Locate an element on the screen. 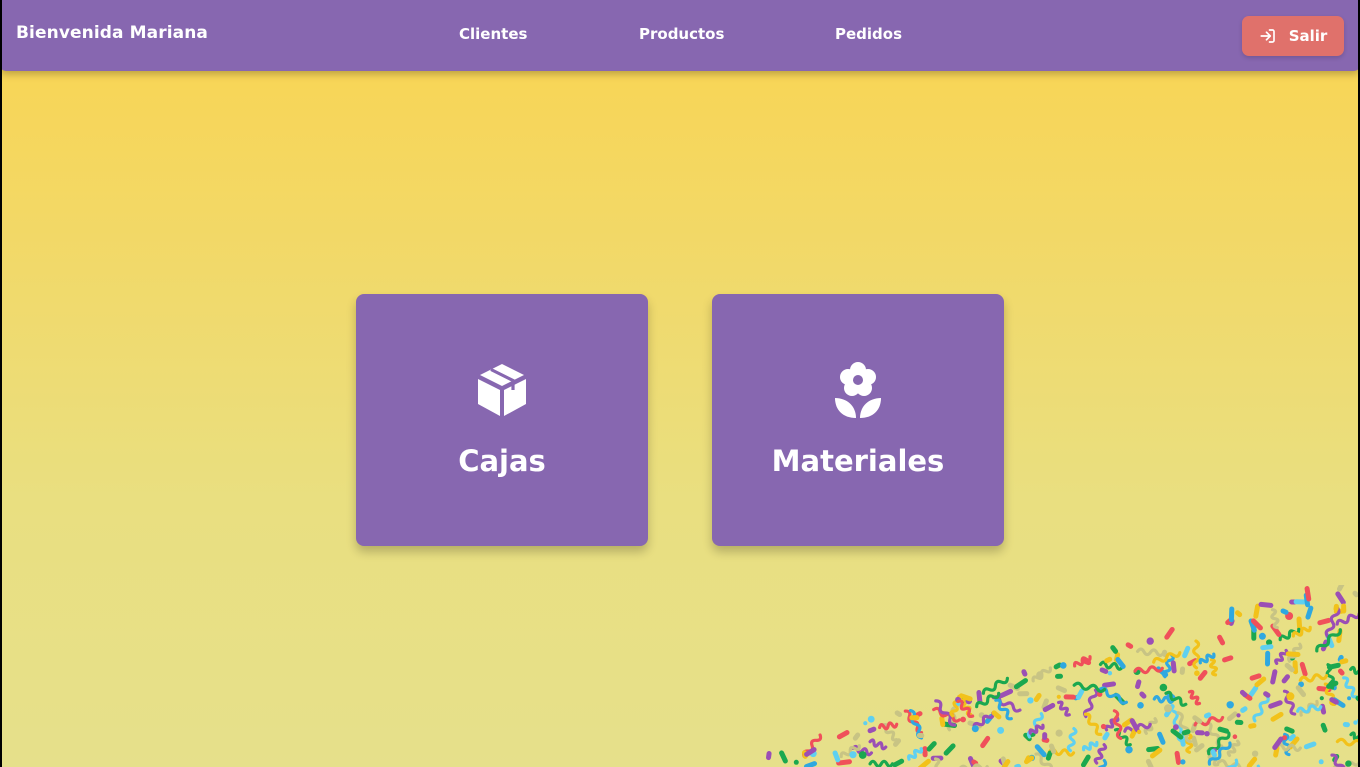  nav-link-productos: Productos is located at coordinates (681, 34).